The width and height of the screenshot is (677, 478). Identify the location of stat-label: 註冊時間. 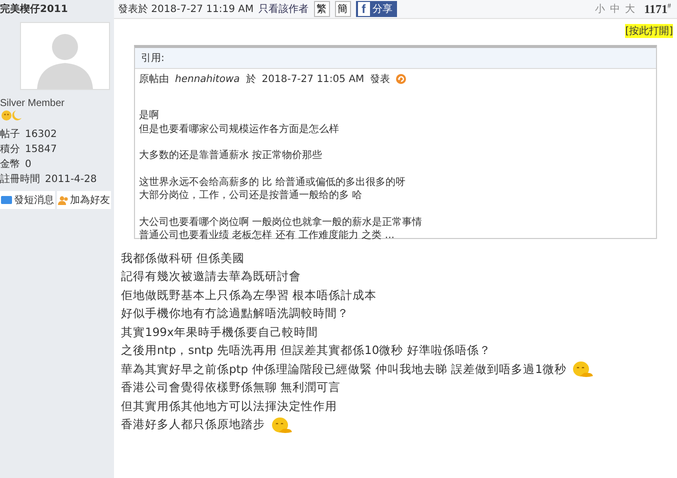
(20, 179).